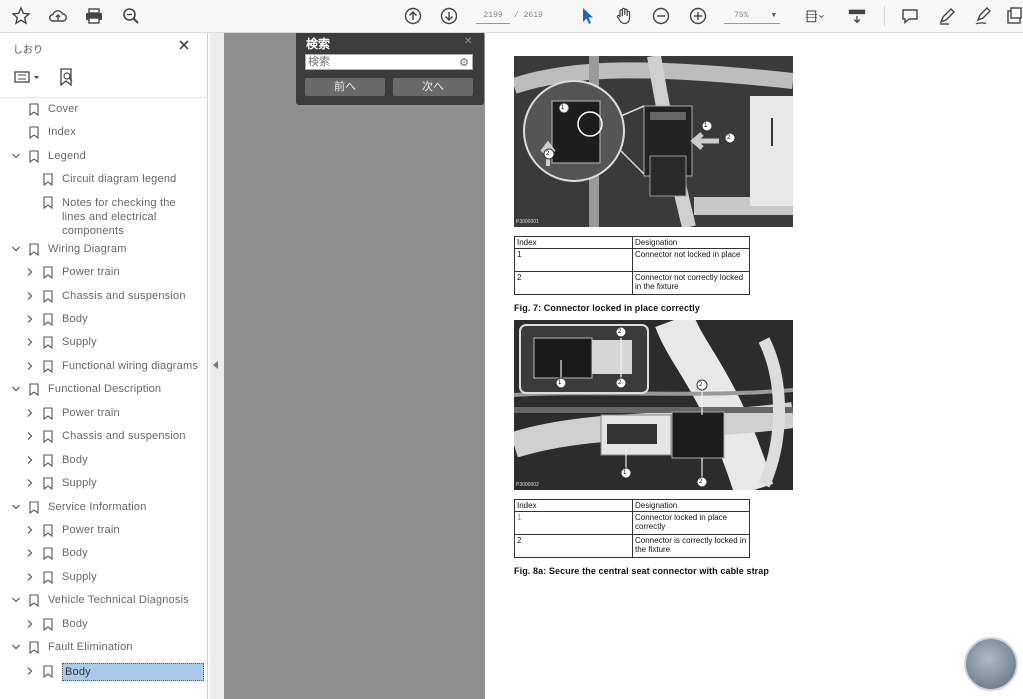  Describe the element at coordinates (947, 16) in the screenshot. I see `highlight-pen-icon` at that location.